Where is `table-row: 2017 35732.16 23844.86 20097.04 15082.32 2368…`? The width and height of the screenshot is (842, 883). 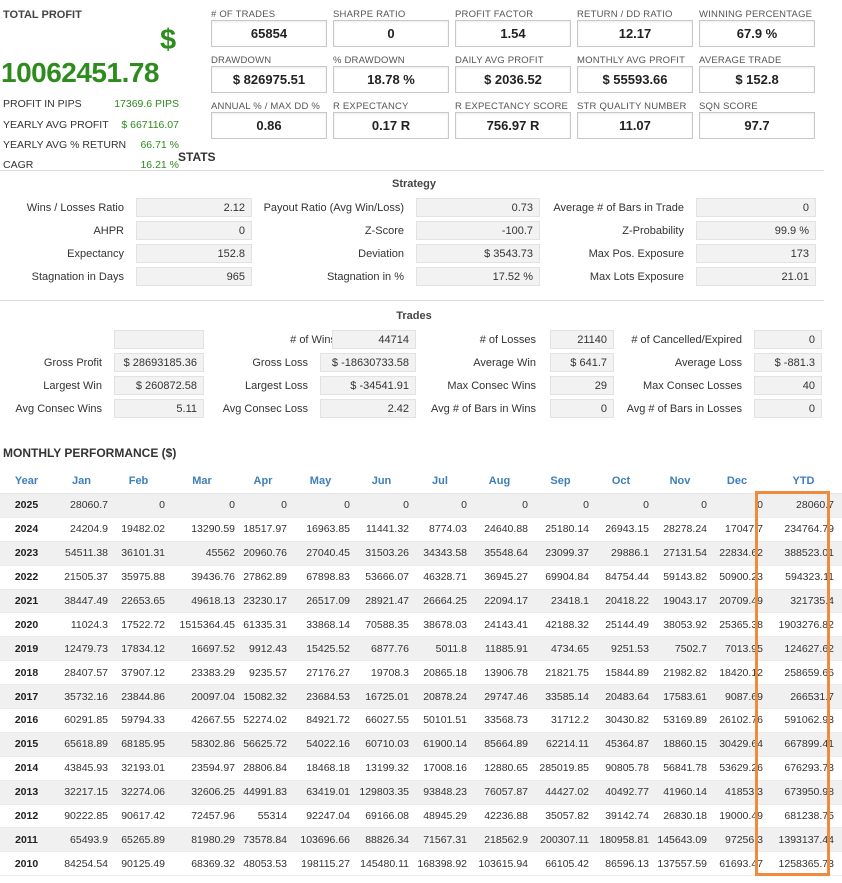 table-row: 2017 35732.16 23844.86 20097.04 15082.32 2368… is located at coordinates (421, 697).